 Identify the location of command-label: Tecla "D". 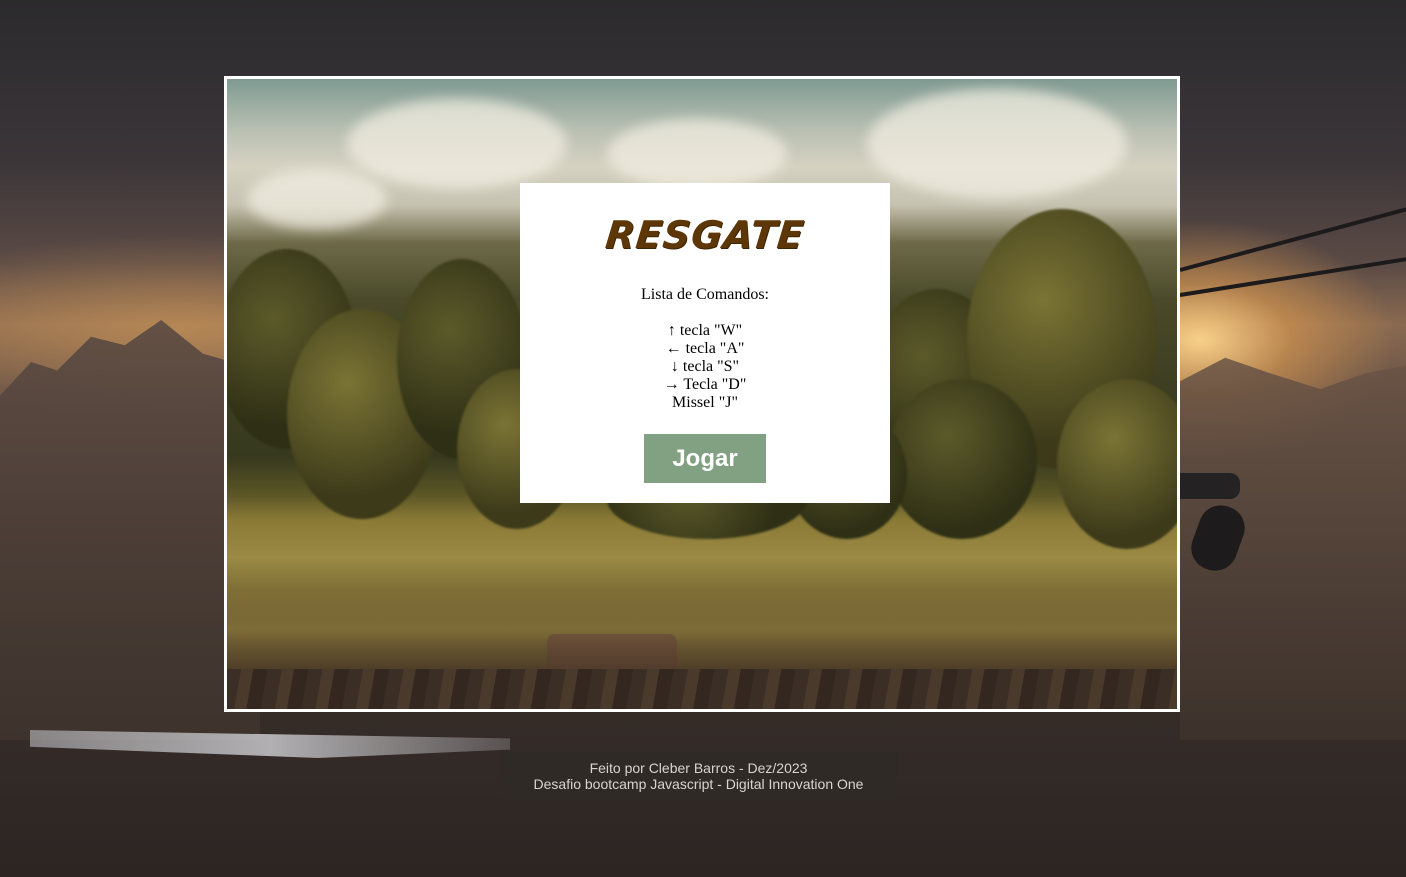
(715, 384).